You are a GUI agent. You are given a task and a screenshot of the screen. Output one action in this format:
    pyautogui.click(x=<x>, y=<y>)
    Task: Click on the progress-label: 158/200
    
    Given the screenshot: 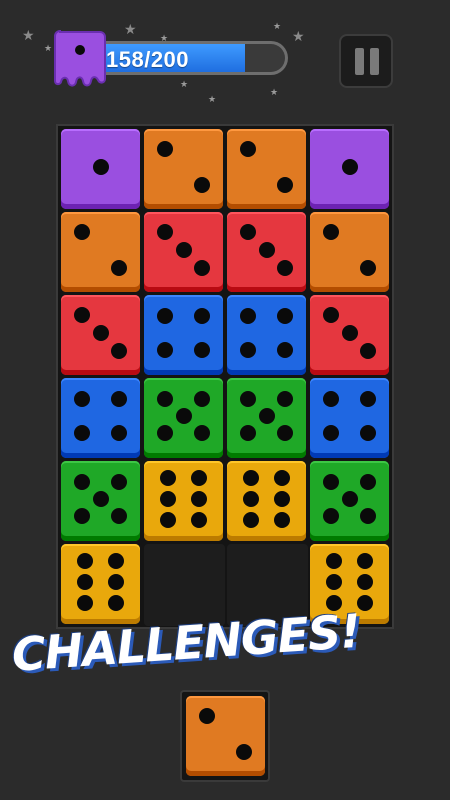 What is the action you would take?
    pyautogui.click(x=148, y=59)
    